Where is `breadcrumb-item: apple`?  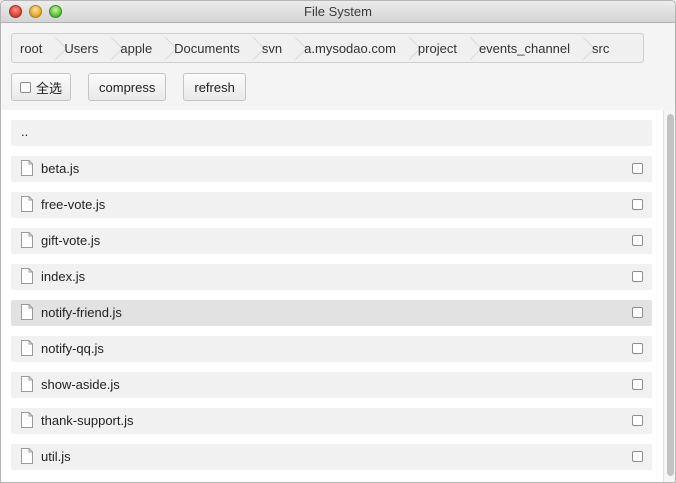
breadcrumb-item: apple is located at coordinates (139, 48).